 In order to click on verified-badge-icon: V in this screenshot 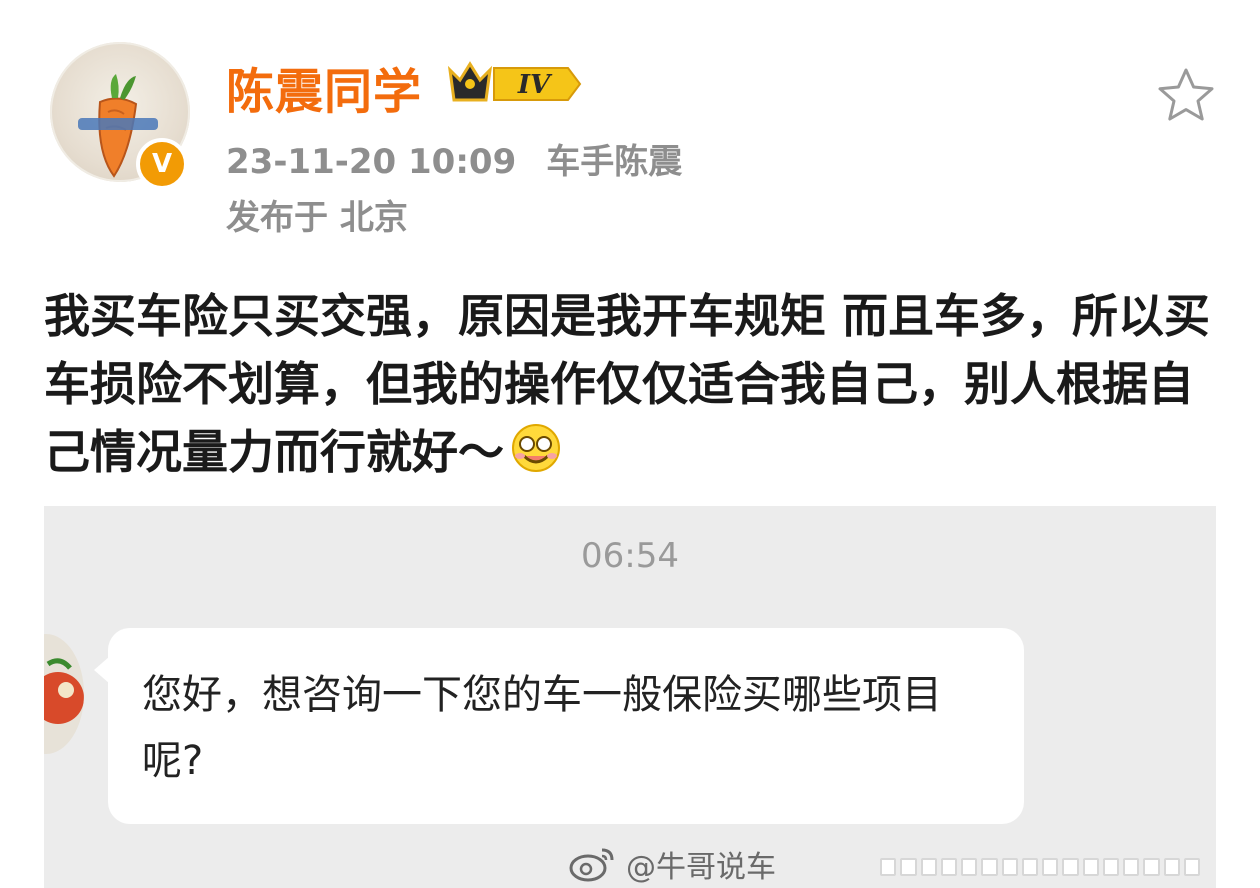, I will do `click(162, 164)`.